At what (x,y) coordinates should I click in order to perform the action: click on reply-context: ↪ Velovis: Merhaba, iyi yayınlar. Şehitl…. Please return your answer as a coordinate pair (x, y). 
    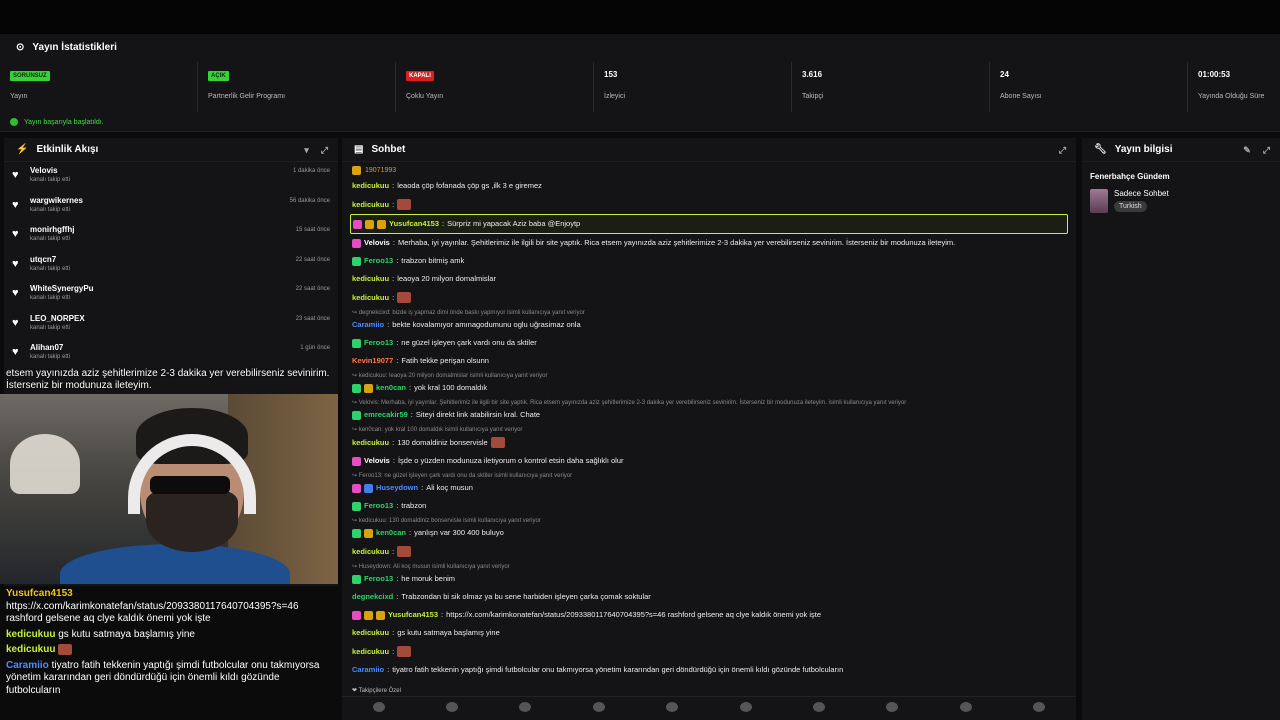
    Looking at the image, I should click on (629, 403).